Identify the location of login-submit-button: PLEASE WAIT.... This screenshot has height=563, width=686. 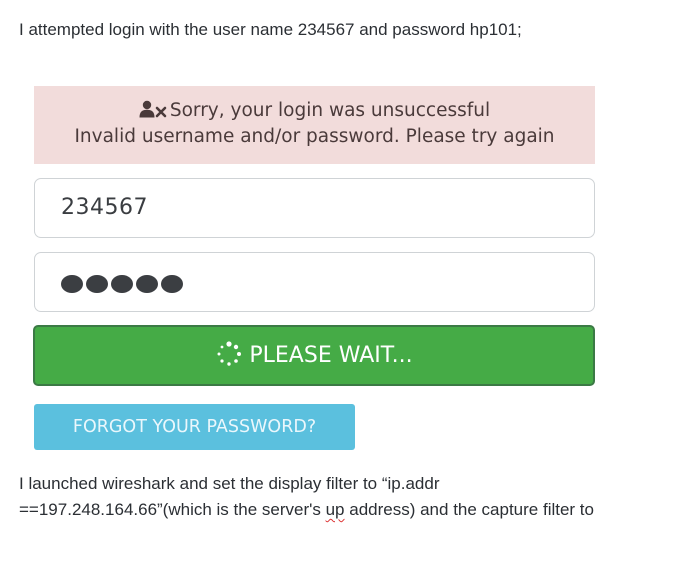
(314, 355).